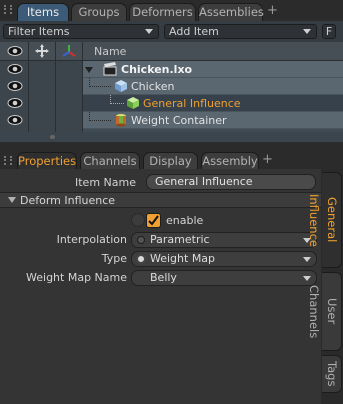 Image resolution: width=343 pixels, height=404 pixels. What do you see at coordinates (332, 374) in the screenshot?
I see `tab-tags: Tags` at bounding box center [332, 374].